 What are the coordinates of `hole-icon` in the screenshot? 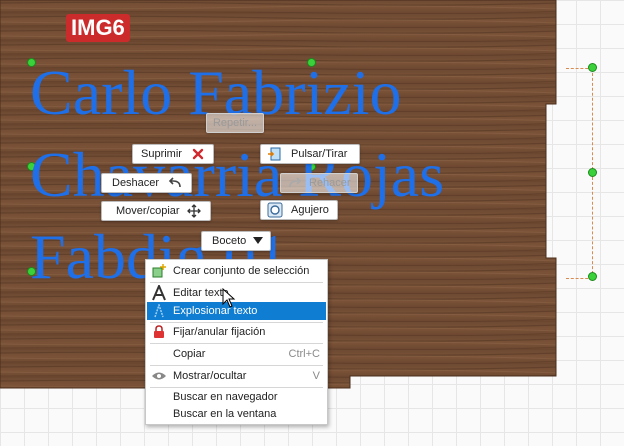 It's located at (275, 210).